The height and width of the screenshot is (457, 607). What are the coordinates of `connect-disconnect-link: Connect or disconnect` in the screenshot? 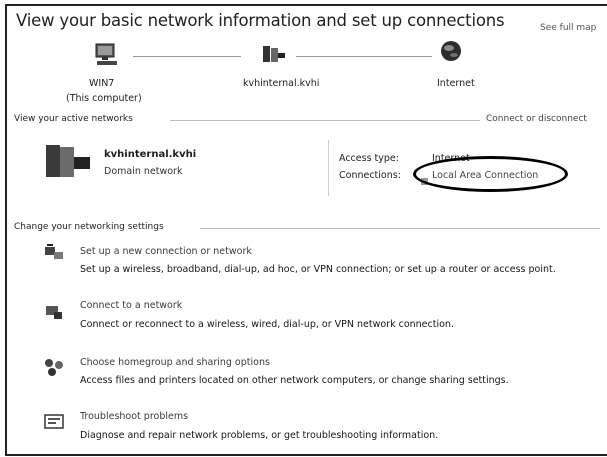 It's located at (536, 119).